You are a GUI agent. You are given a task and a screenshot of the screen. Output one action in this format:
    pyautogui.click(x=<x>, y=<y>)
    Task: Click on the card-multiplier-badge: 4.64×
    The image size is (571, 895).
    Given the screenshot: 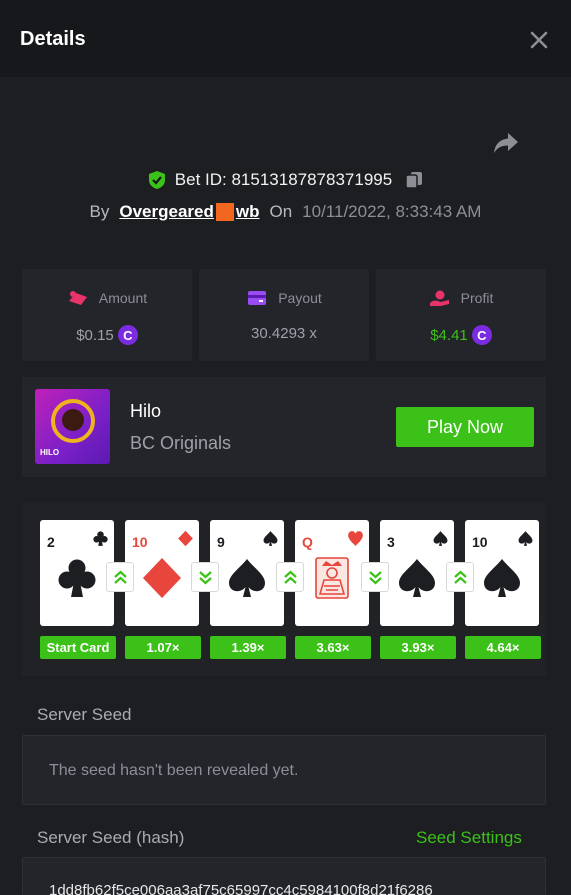 What is the action you would take?
    pyautogui.click(x=503, y=647)
    